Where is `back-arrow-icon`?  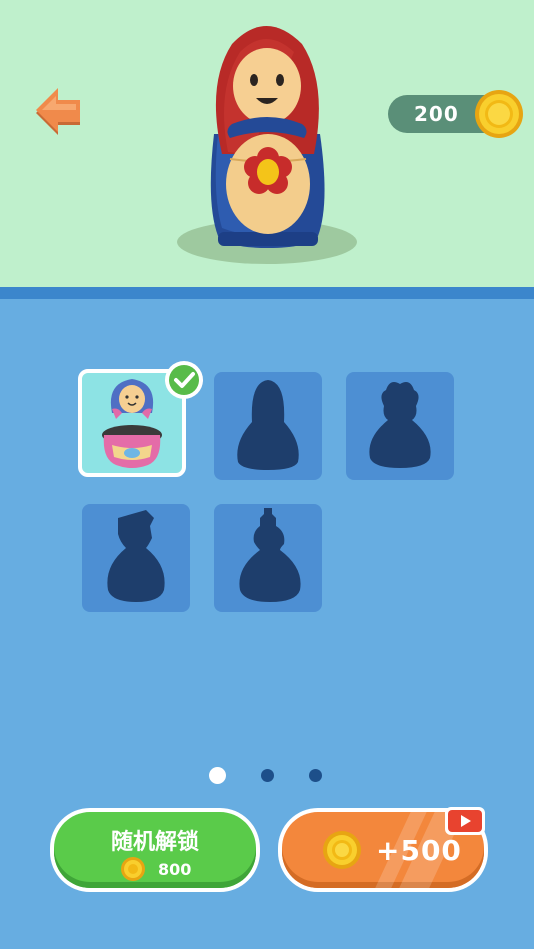 back-arrow-icon is located at coordinates (58, 111).